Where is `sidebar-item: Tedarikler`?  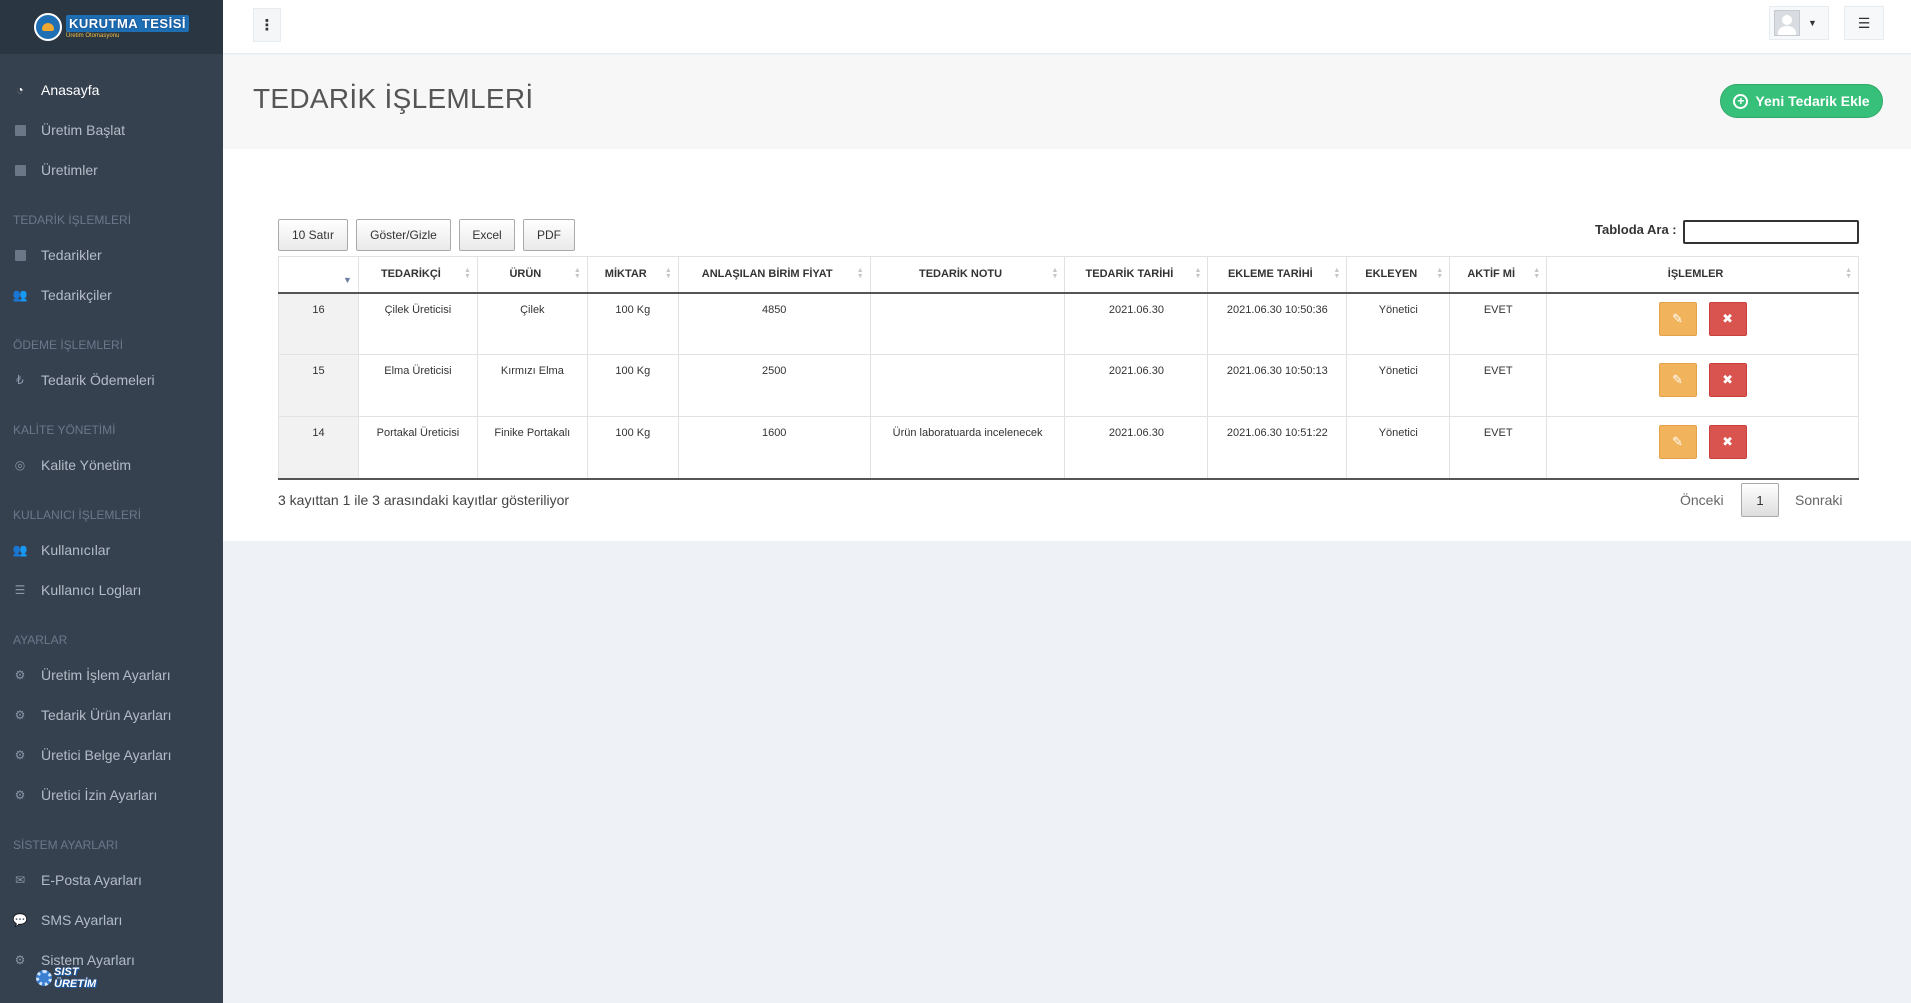
sidebar-item: Tedarikler is located at coordinates (111, 255).